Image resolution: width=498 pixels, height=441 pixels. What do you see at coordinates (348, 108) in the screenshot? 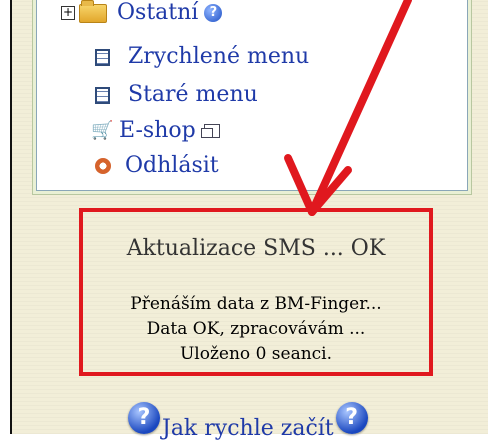
I see `red-arrow-annotation` at bounding box center [348, 108].